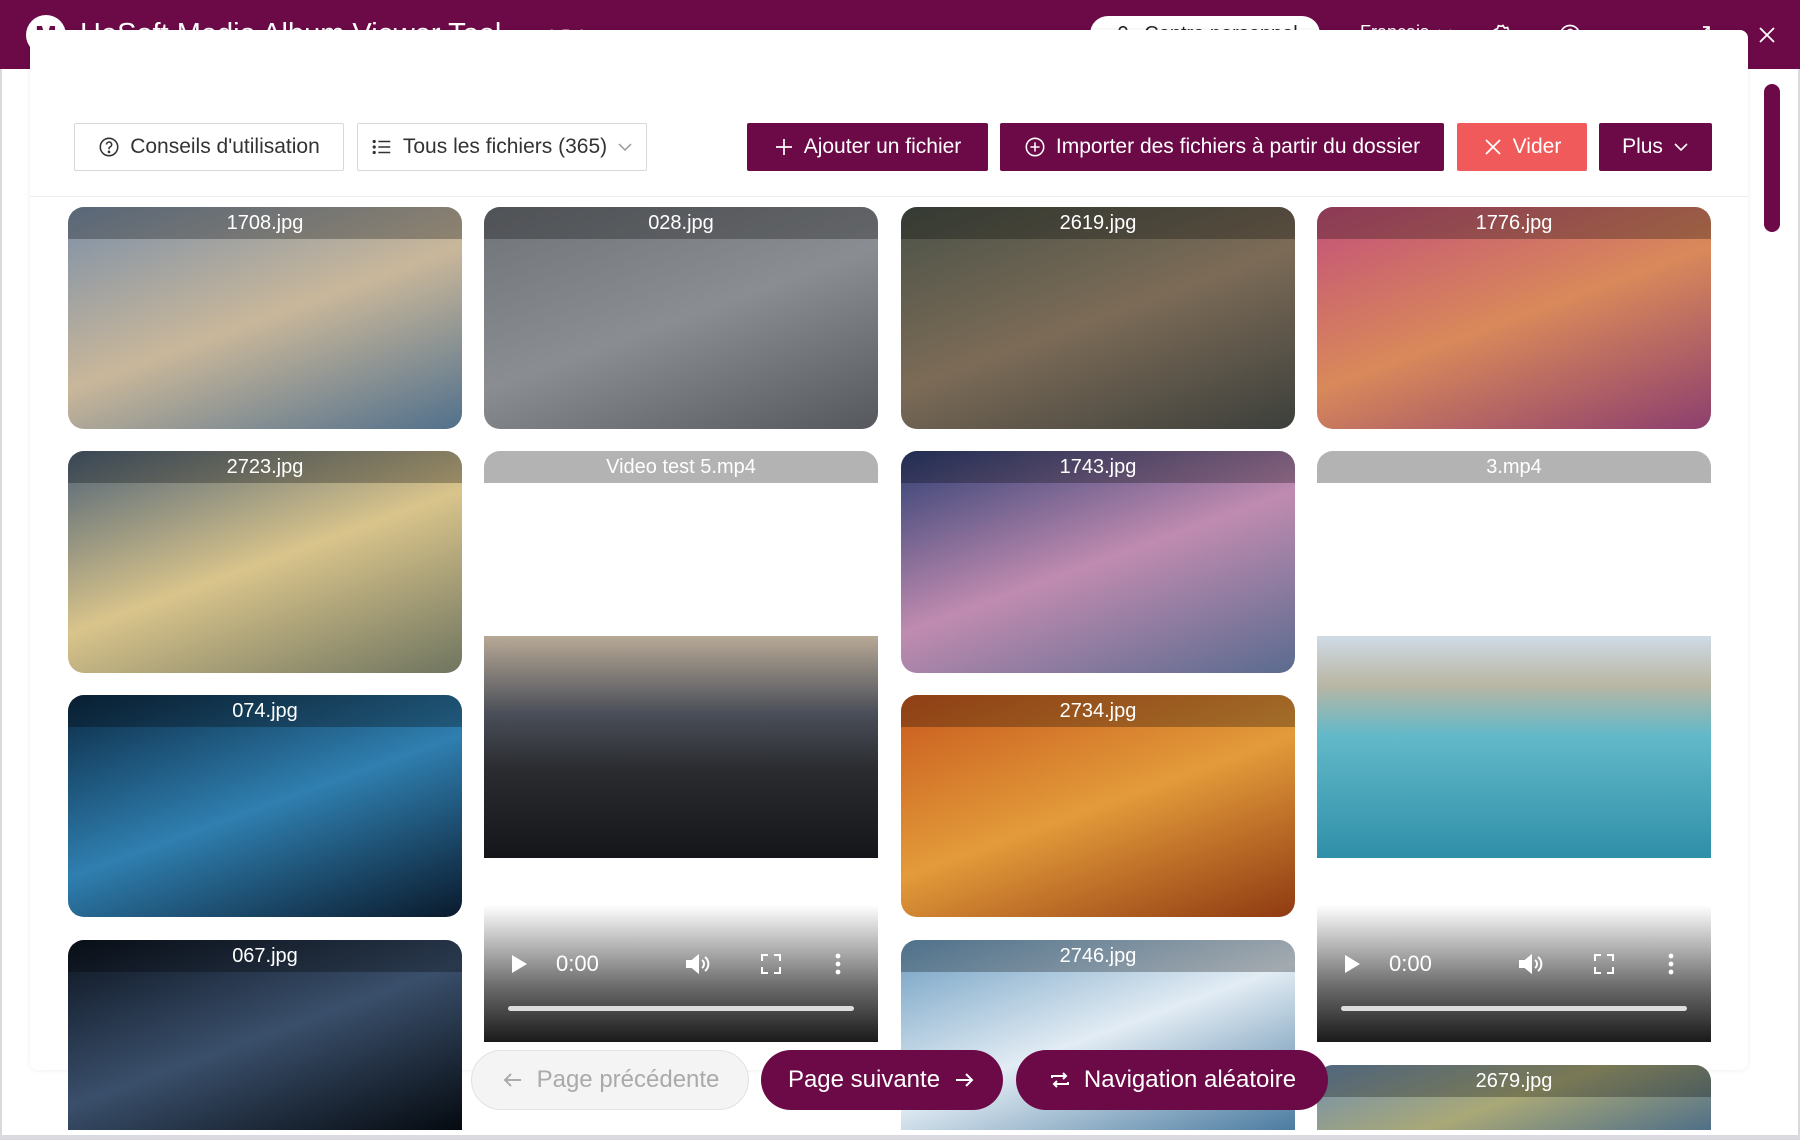 The image size is (1800, 1140). I want to click on toolbar-divider, so click(889, 196).